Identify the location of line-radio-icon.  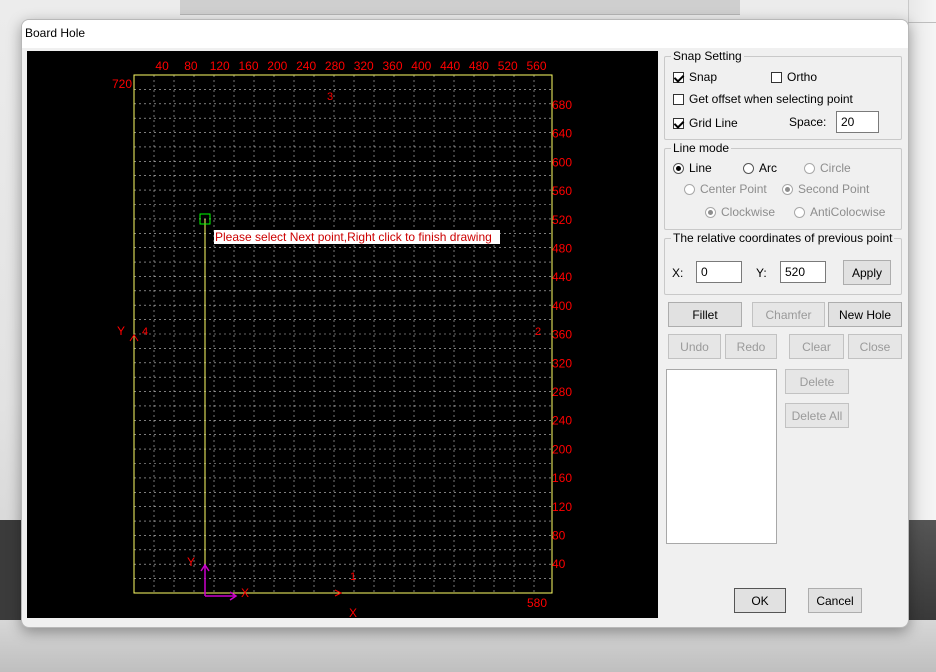
(678, 168).